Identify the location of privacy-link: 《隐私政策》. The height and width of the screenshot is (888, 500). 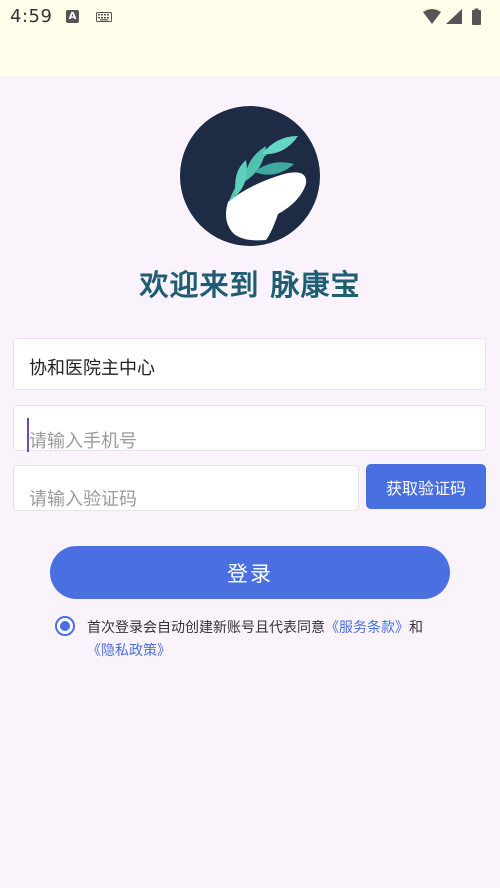
(129, 651).